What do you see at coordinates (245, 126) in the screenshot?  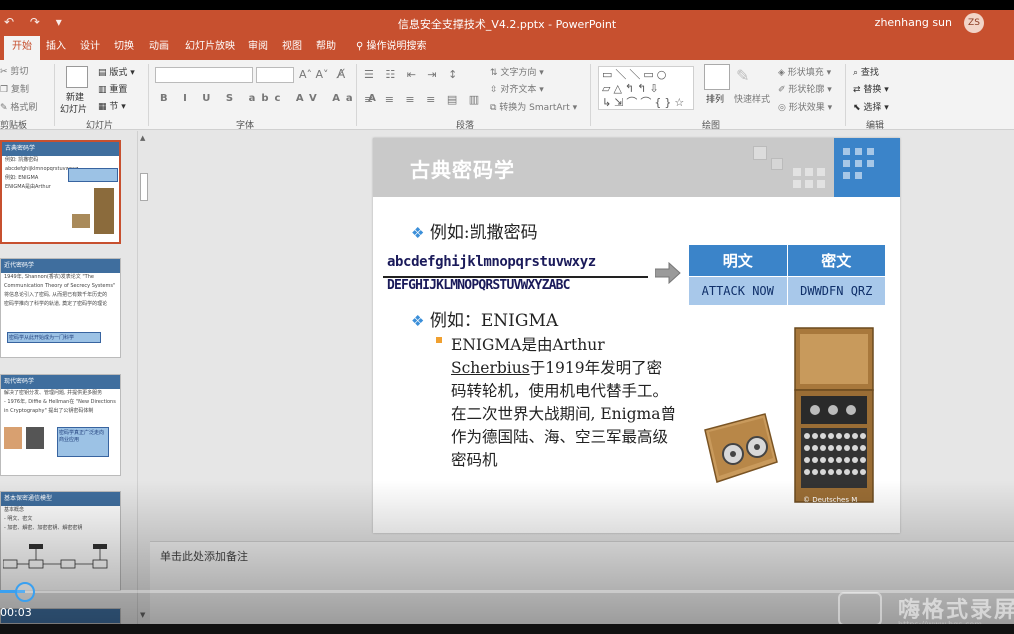 I see `font-group-label: 字体` at bounding box center [245, 126].